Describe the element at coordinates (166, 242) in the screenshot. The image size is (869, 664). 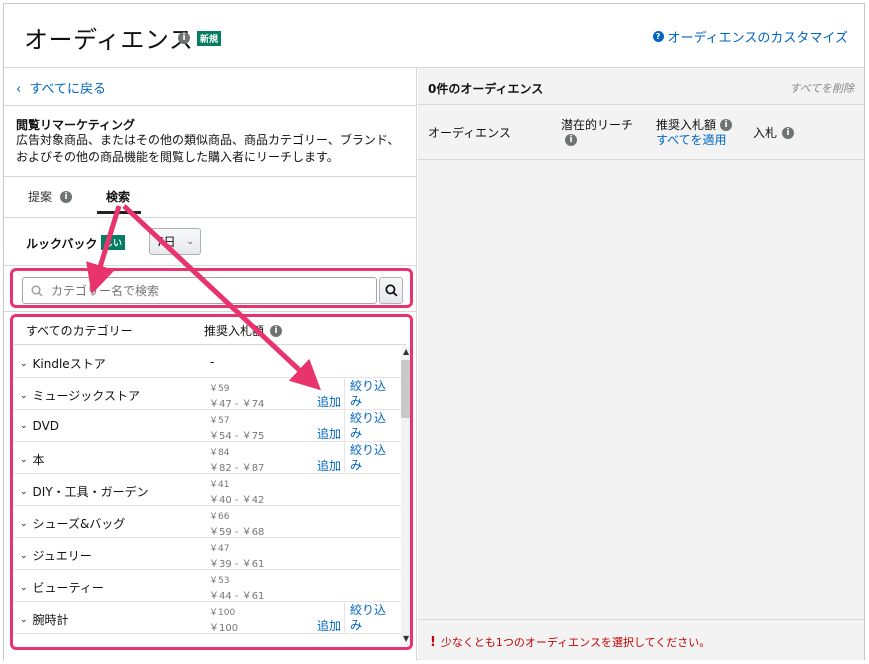
I see `lookback-value: 7日` at that location.